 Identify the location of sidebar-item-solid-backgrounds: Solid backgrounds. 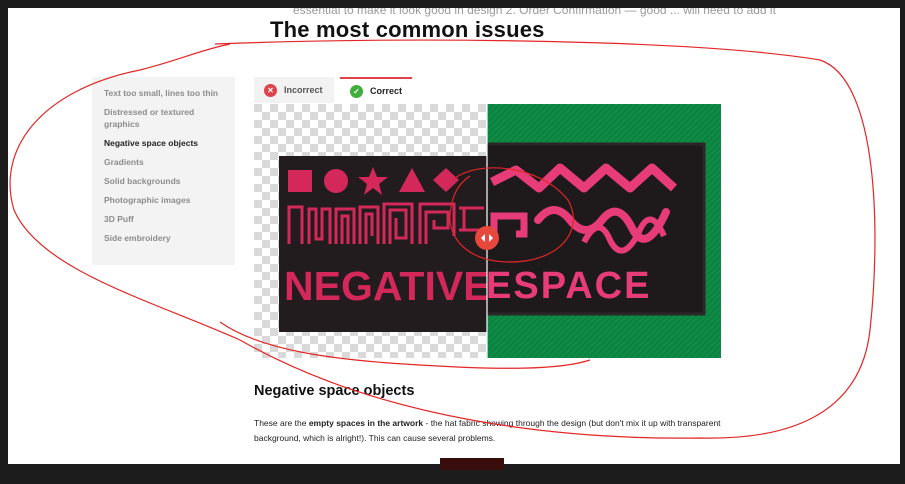
(164, 181).